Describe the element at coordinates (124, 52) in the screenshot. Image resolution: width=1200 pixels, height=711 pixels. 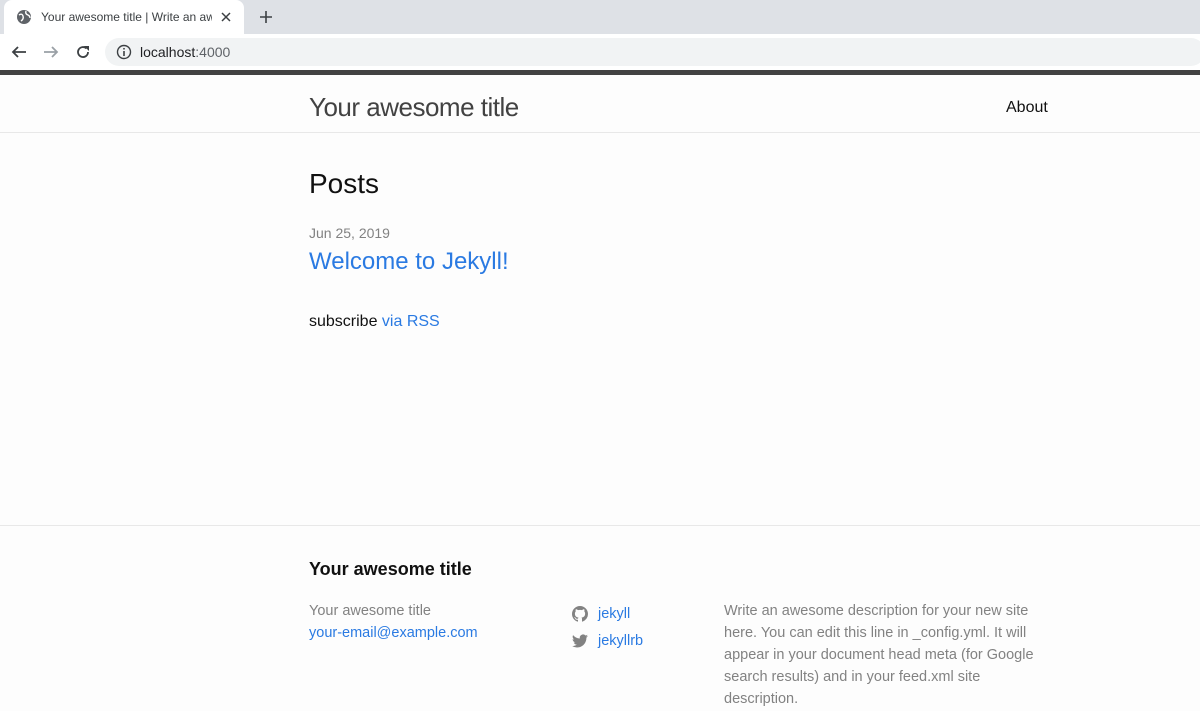
I see `info-icon` at that location.